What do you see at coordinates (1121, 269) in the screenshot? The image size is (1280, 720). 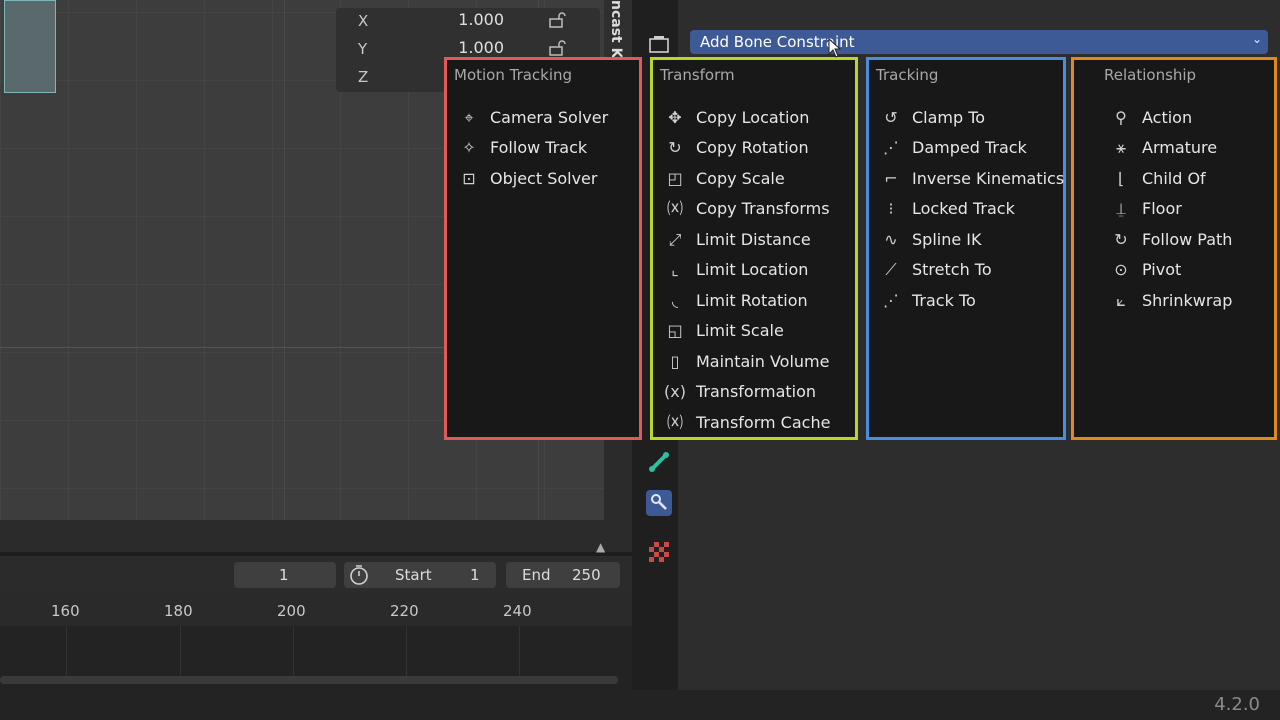 I see `pivot-icon: ⊙` at bounding box center [1121, 269].